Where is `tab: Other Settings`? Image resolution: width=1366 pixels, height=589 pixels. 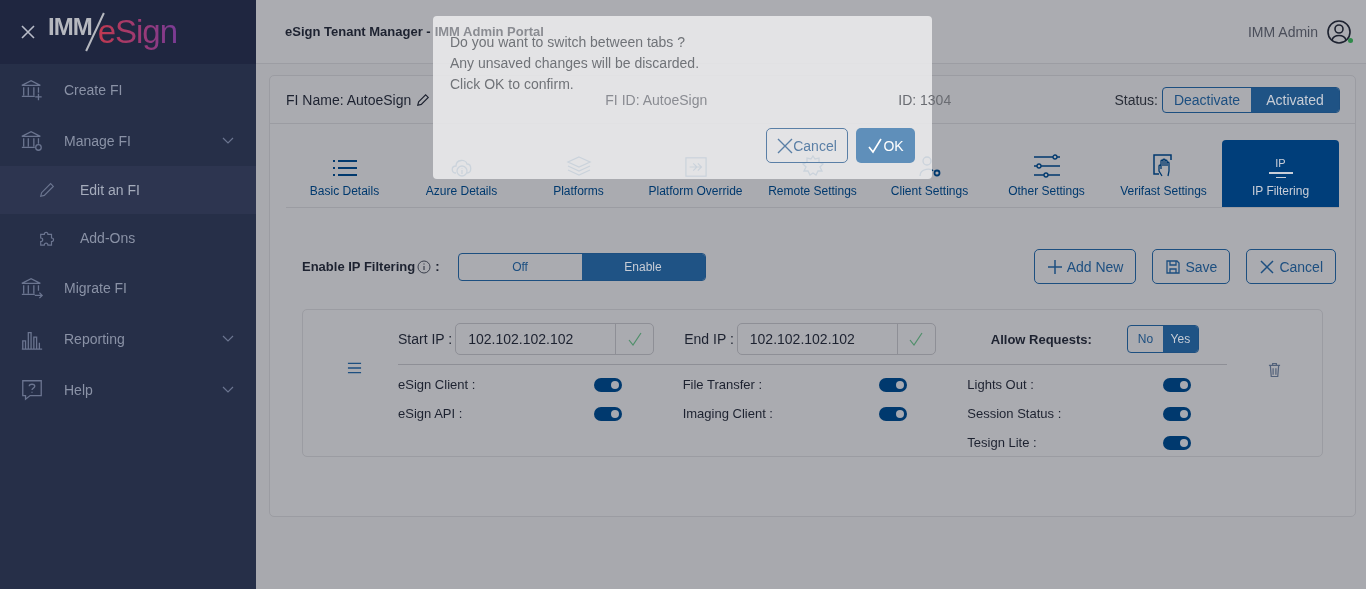 tab: Other Settings is located at coordinates (1046, 173).